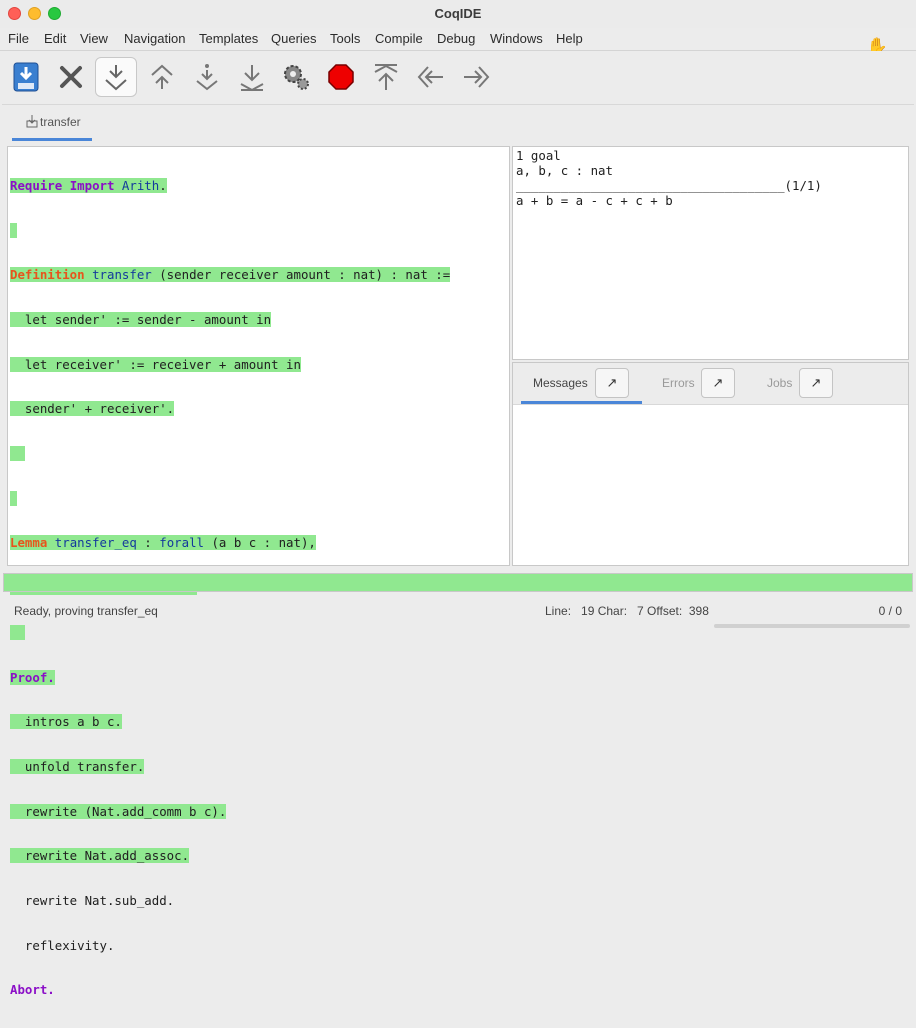  I want to click on window-maximize-button, so click(54, 13).